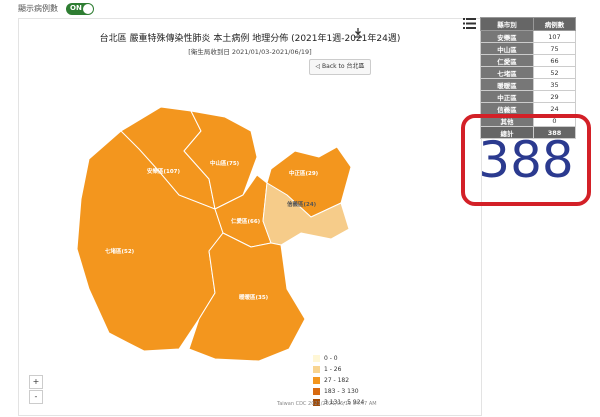 Image resolution: width=600 pixels, height=417 pixels. What do you see at coordinates (246, 221) in the screenshot?
I see `label-renai: 仁愛區(66)` at bounding box center [246, 221].